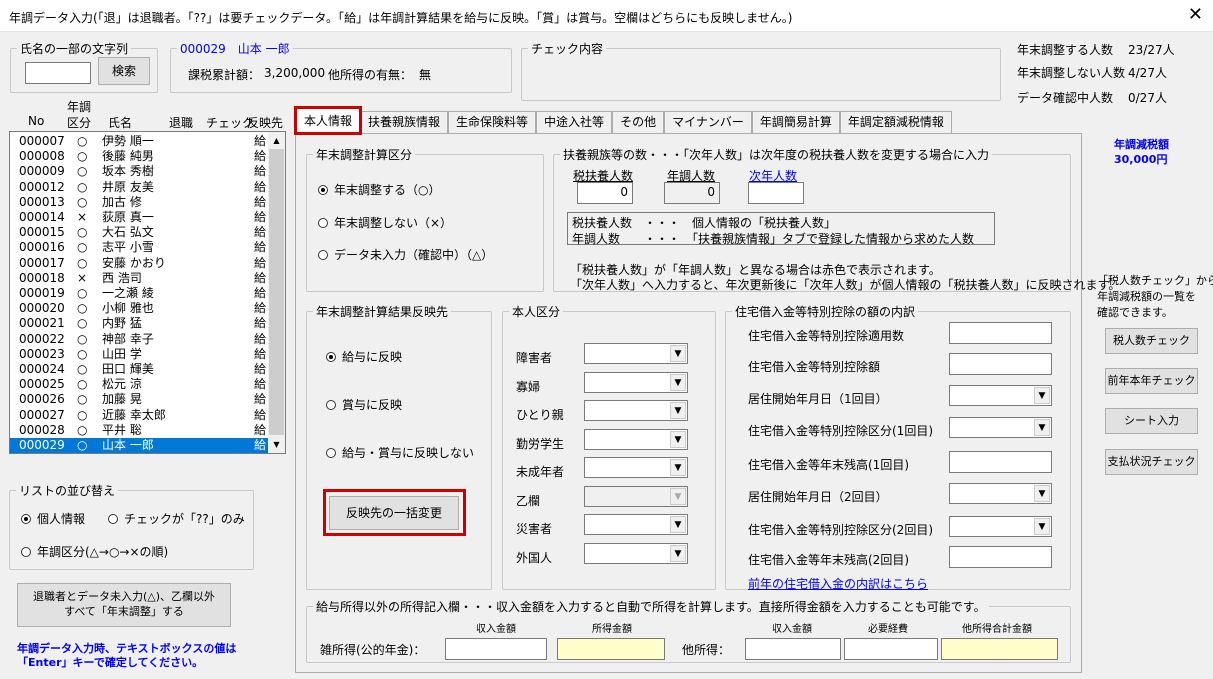  What do you see at coordinates (708, 122) in the screenshot?
I see `tab-mynumber: マイナンバー` at bounding box center [708, 122].